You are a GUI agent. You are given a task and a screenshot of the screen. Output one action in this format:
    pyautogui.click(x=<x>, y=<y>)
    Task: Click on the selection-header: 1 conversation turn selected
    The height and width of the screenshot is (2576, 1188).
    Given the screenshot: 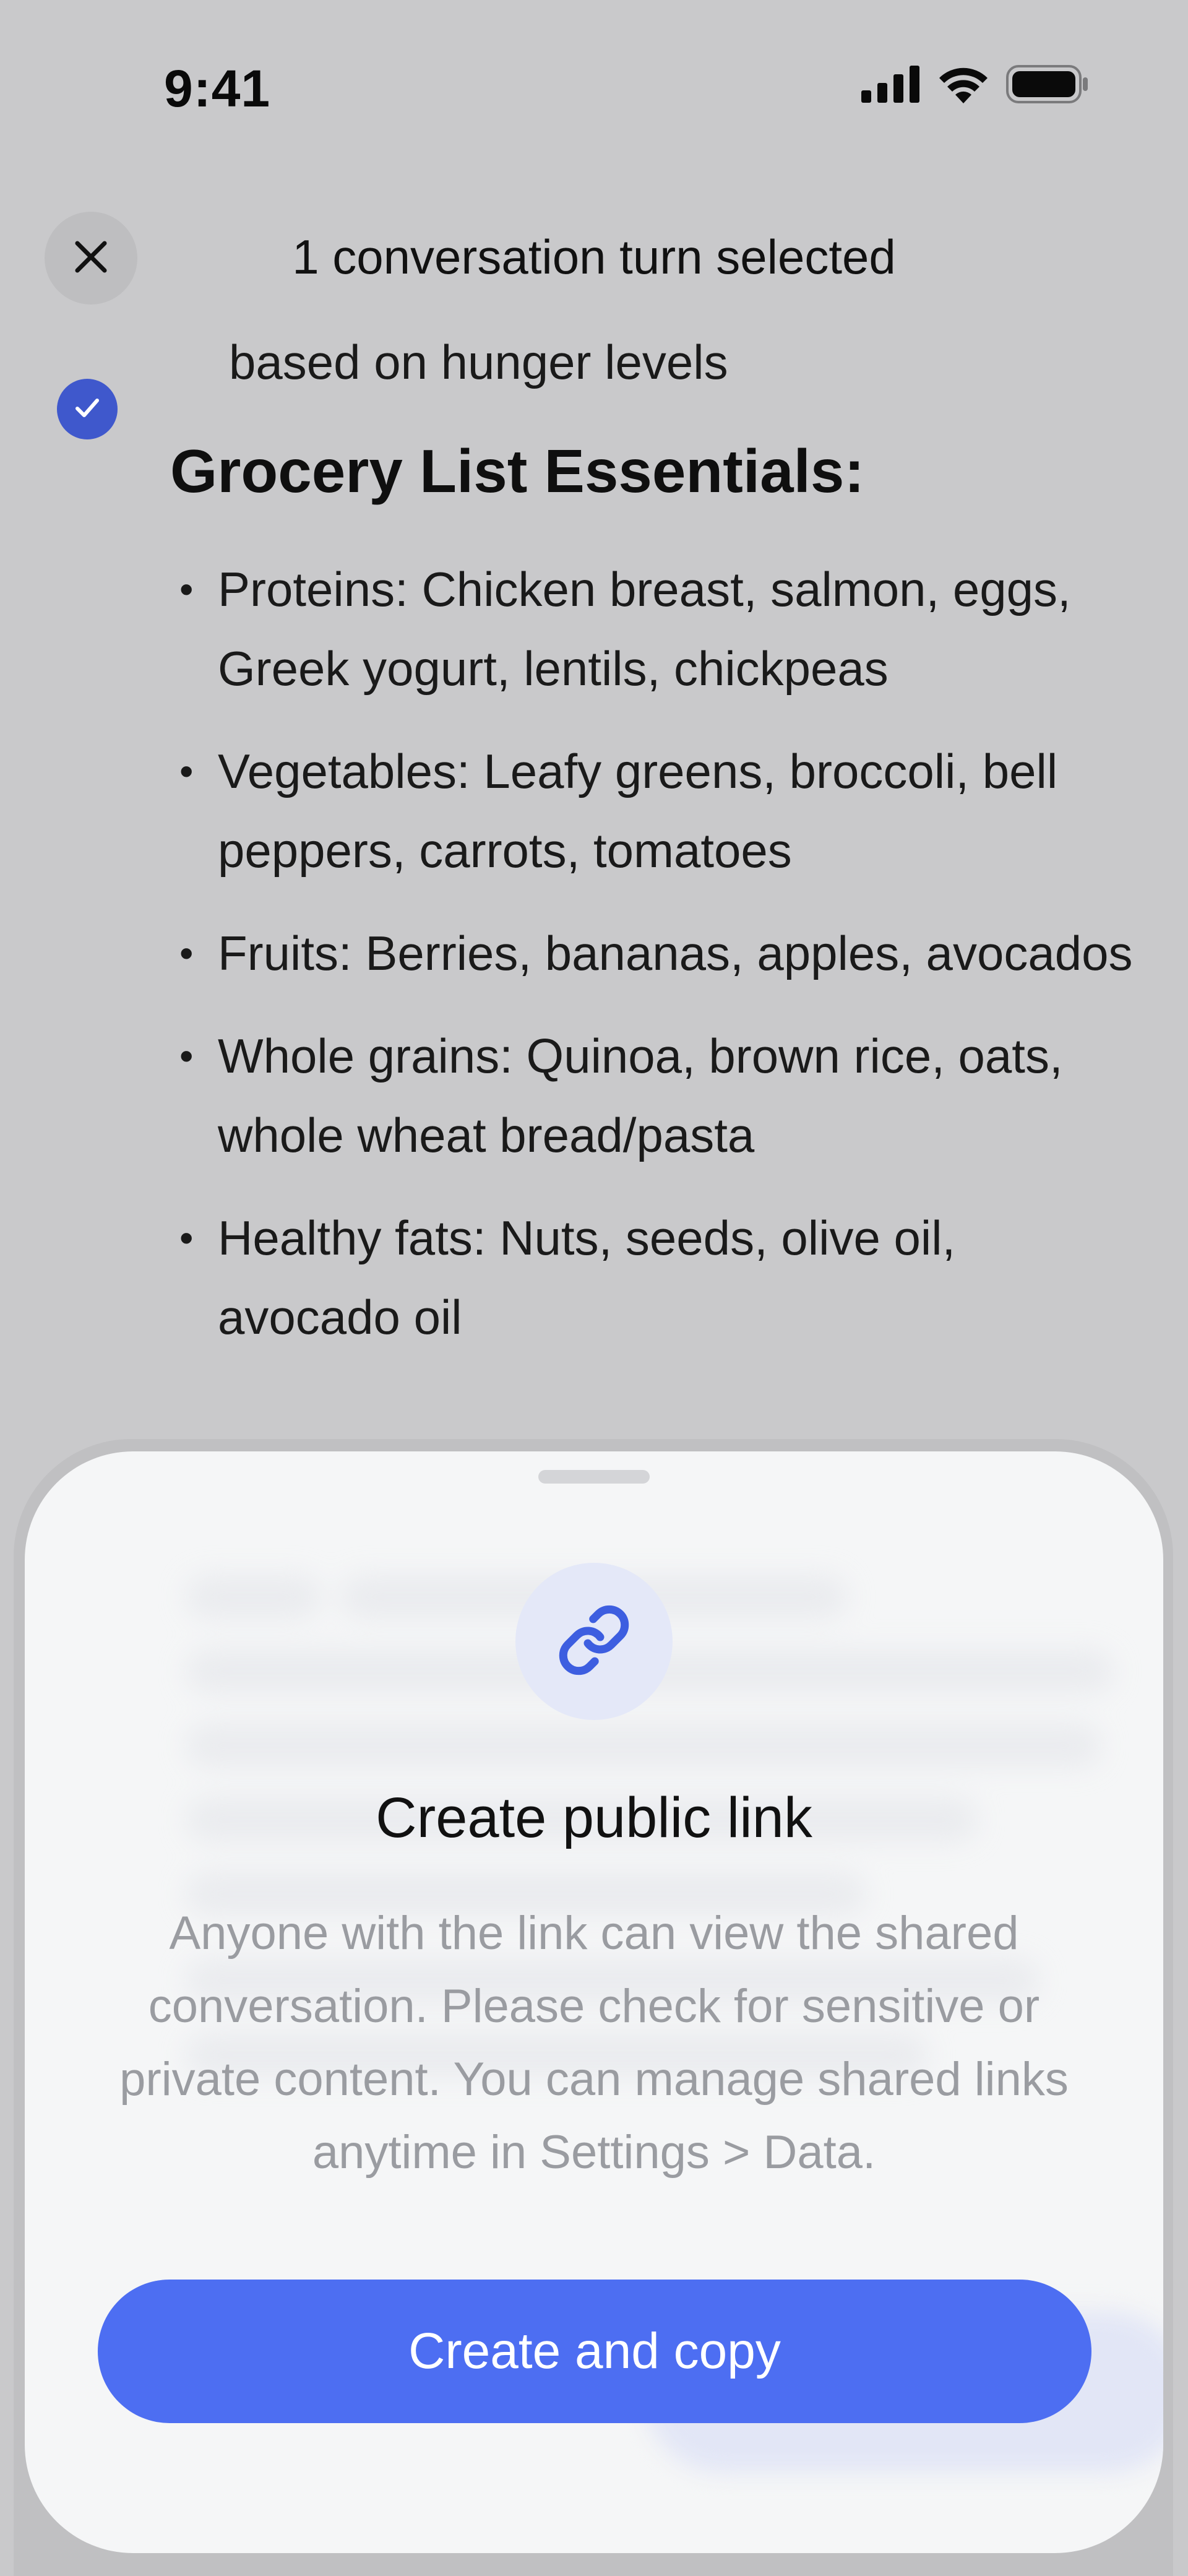 What is the action you would take?
    pyautogui.click(x=594, y=256)
    